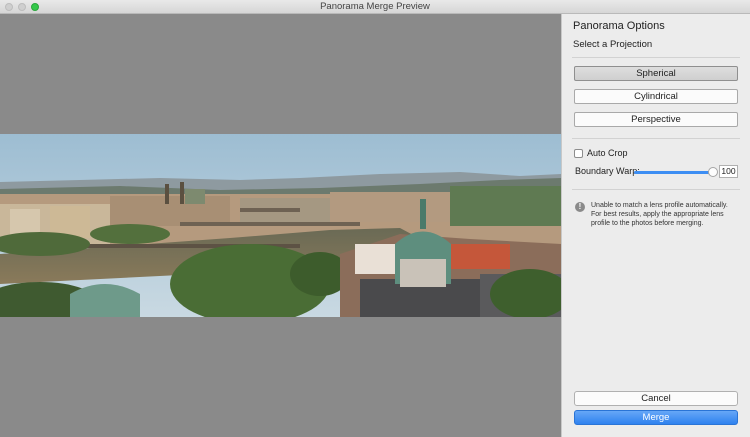  What do you see at coordinates (656, 119) in the screenshot?
I see `perspective-button: Perspective` at bounding box center [656, 119].